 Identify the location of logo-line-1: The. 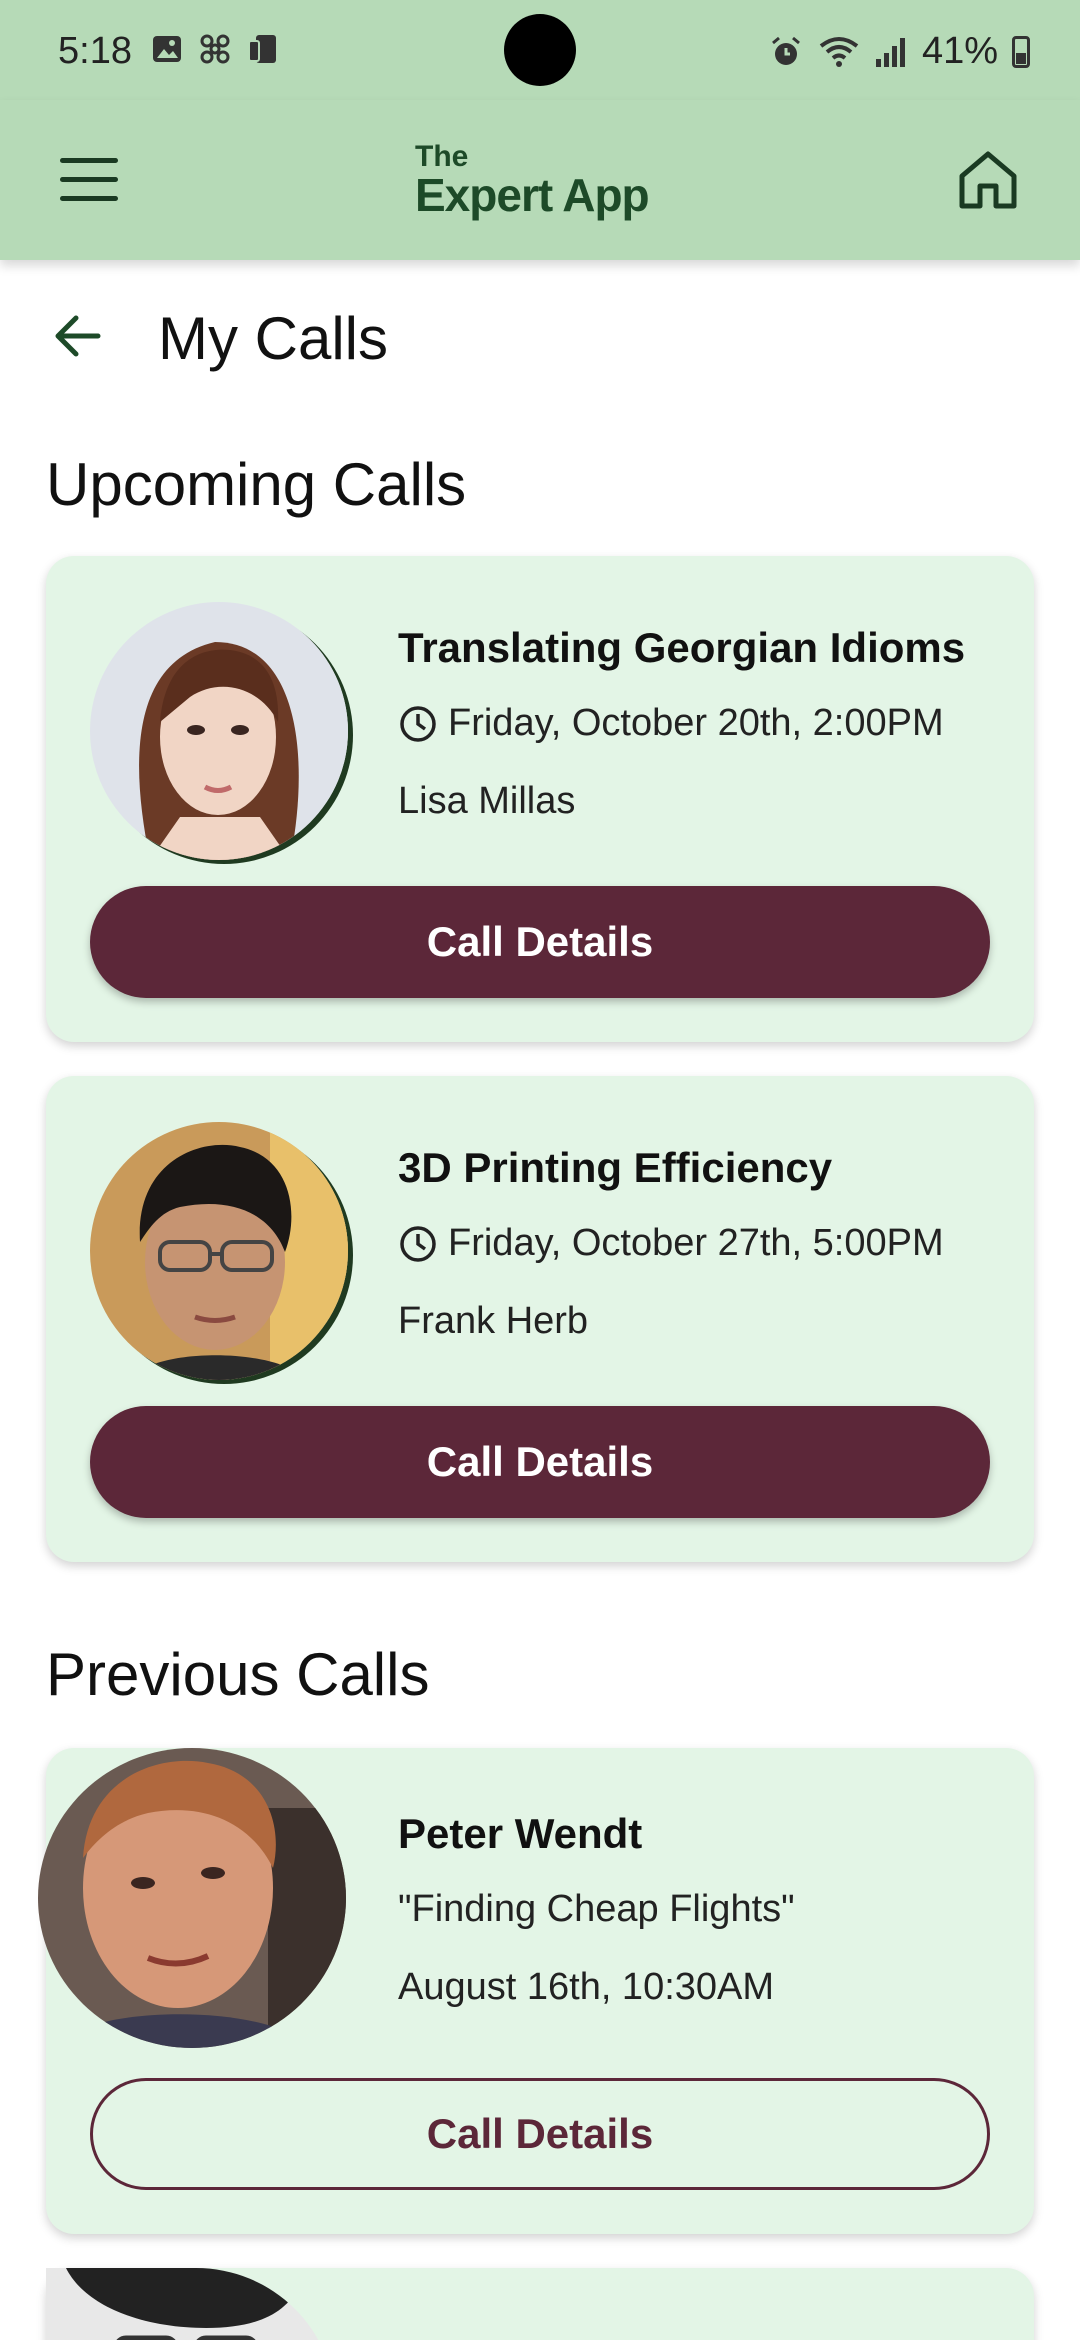
(442, 156).